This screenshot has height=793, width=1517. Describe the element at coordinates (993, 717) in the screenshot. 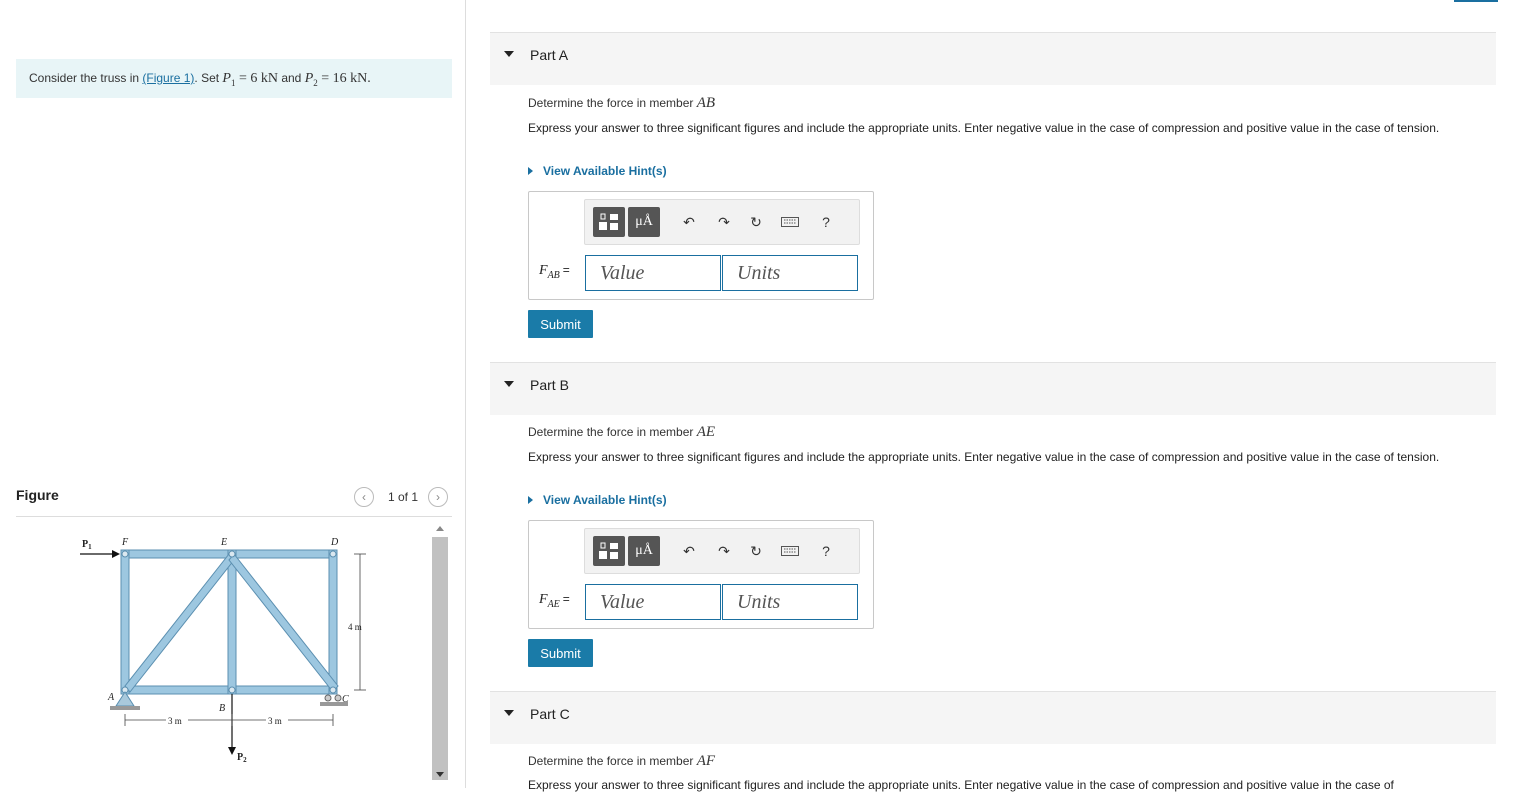

I see `part-c-header: Part C` at that location.